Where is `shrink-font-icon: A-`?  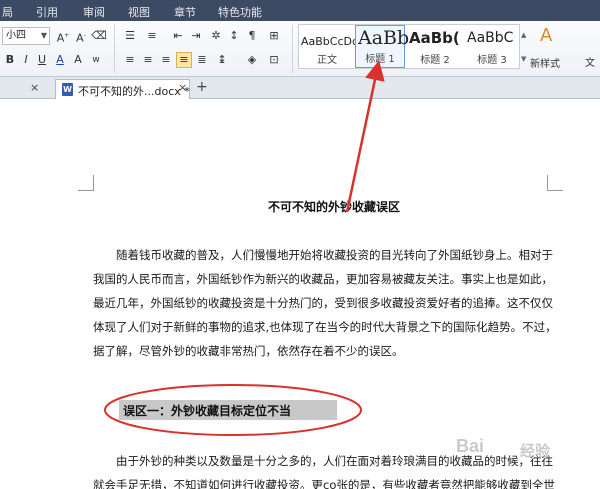
shrink-font-icon: A- is located at coordinates (81, 36).